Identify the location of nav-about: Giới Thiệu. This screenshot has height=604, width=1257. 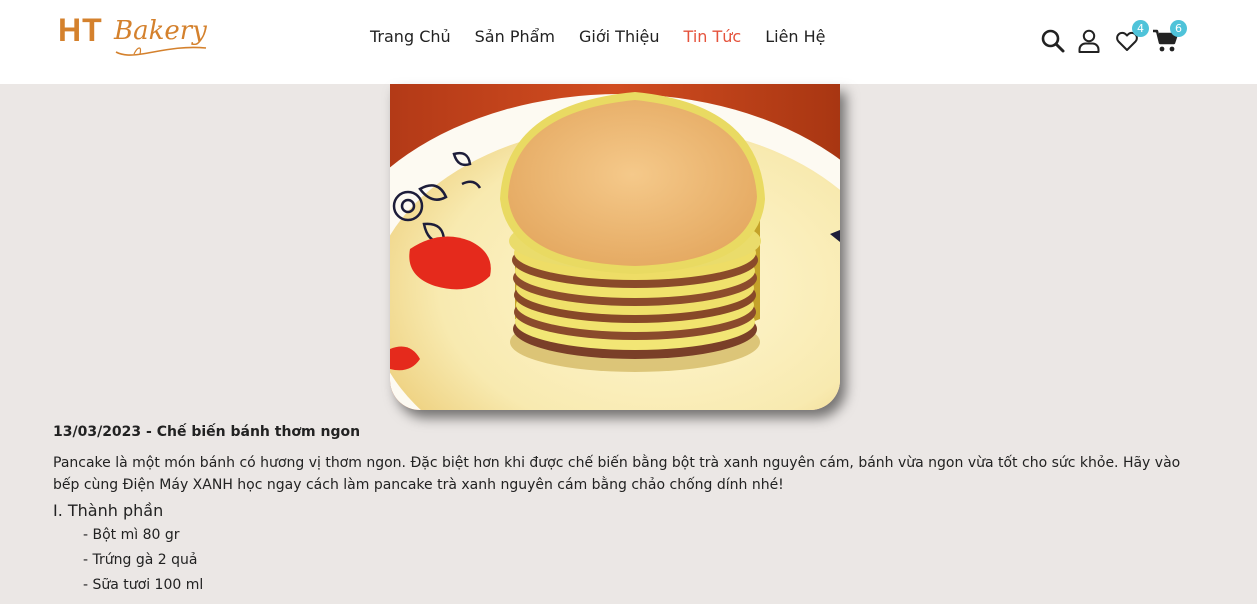
(619, 36).